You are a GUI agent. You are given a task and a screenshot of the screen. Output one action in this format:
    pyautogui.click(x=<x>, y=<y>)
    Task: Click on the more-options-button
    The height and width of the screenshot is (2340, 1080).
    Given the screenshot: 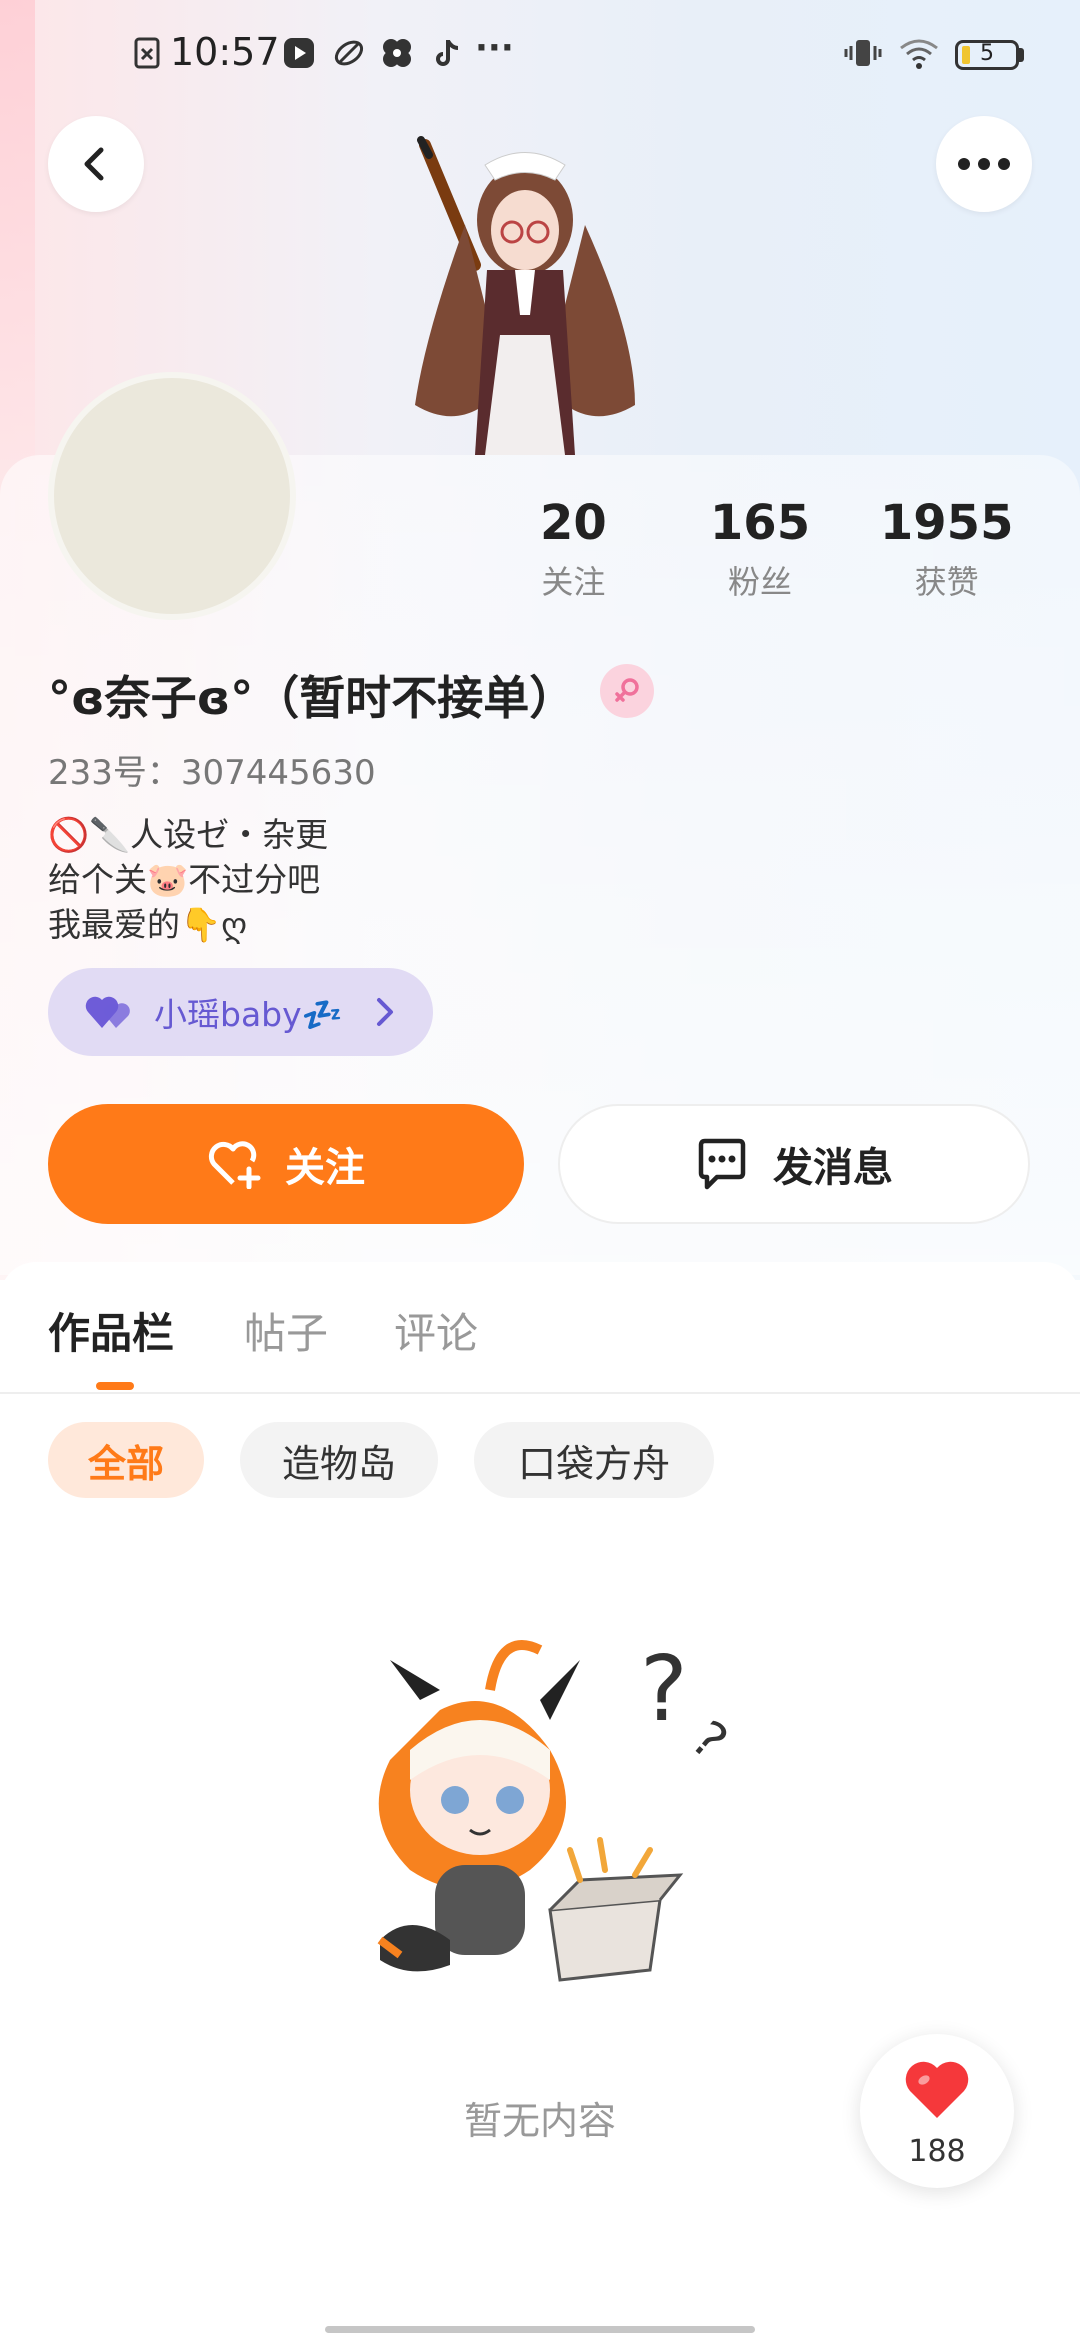 What is the action you would take?
    pyautogui.click(x=984, y=164)
    